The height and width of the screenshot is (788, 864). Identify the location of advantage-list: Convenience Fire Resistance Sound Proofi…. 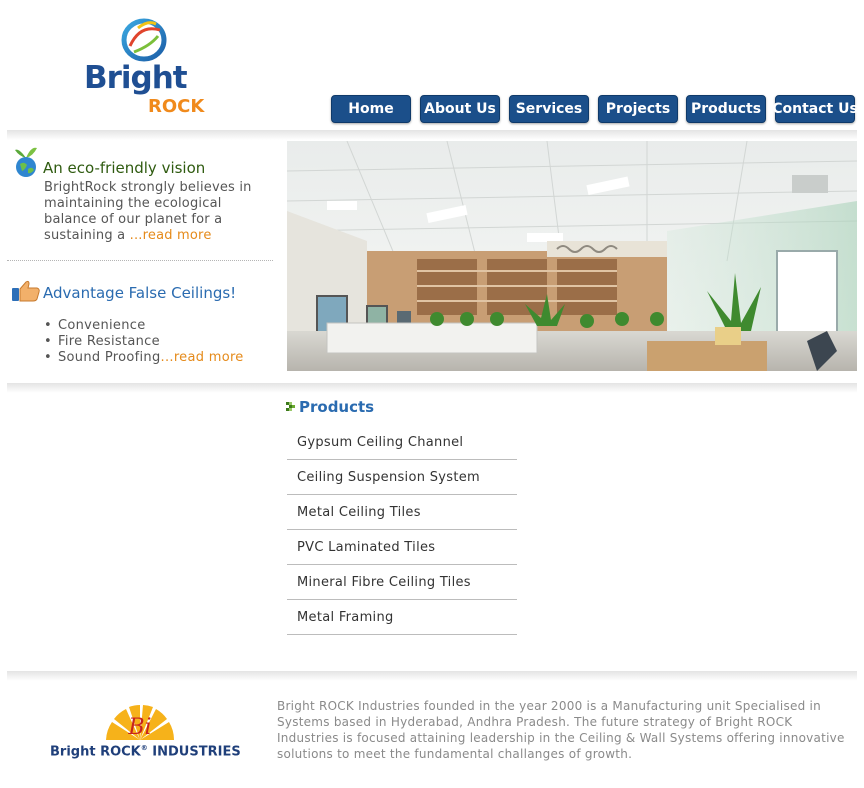
(144, 342).